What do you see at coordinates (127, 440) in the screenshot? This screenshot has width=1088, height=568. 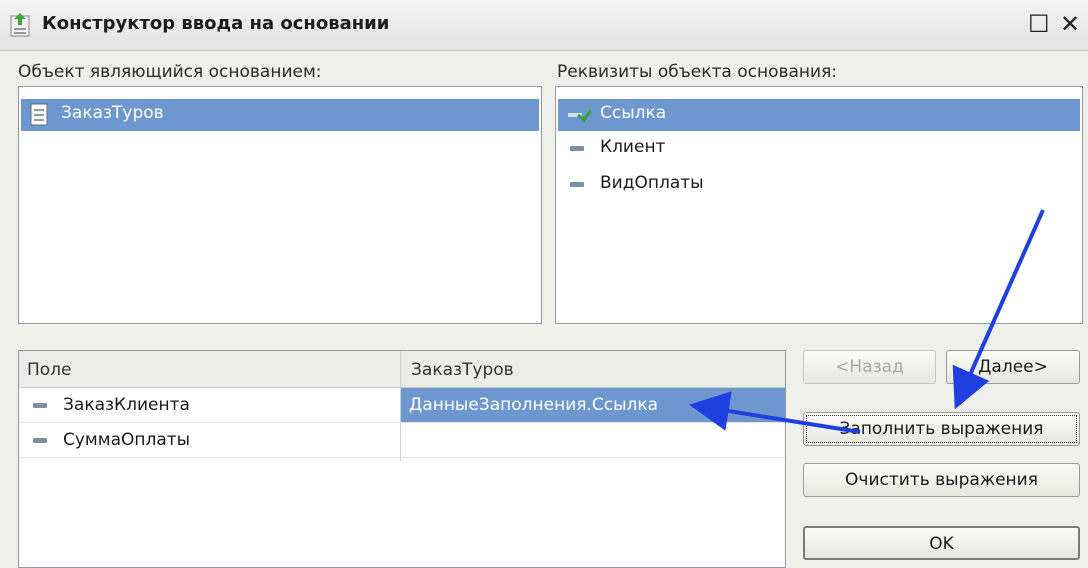 I see `field-cell: СуммаОплаты` at bounding box center [127, 440].